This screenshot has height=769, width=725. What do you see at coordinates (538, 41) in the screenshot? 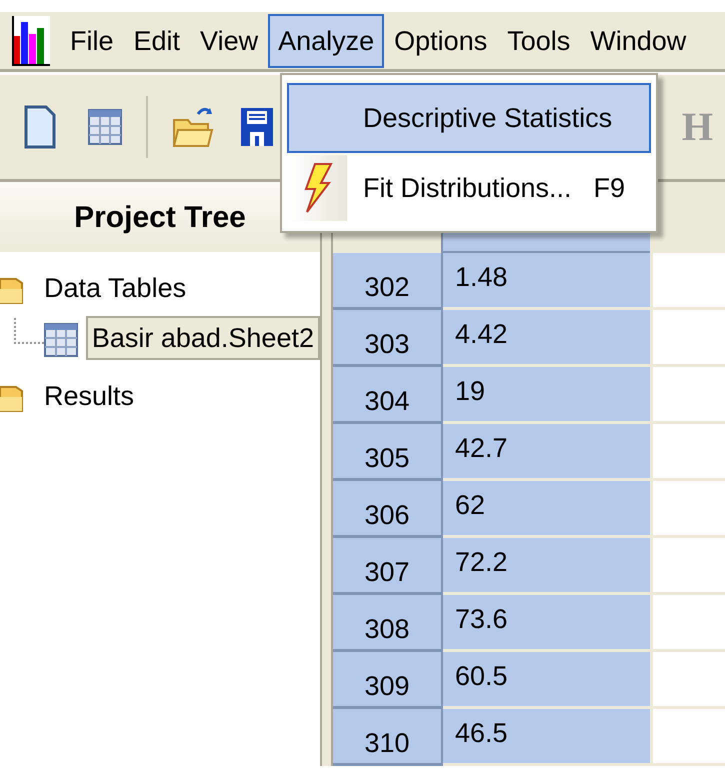
I see `menu-item: Tools` at bounding box center [538, 41].